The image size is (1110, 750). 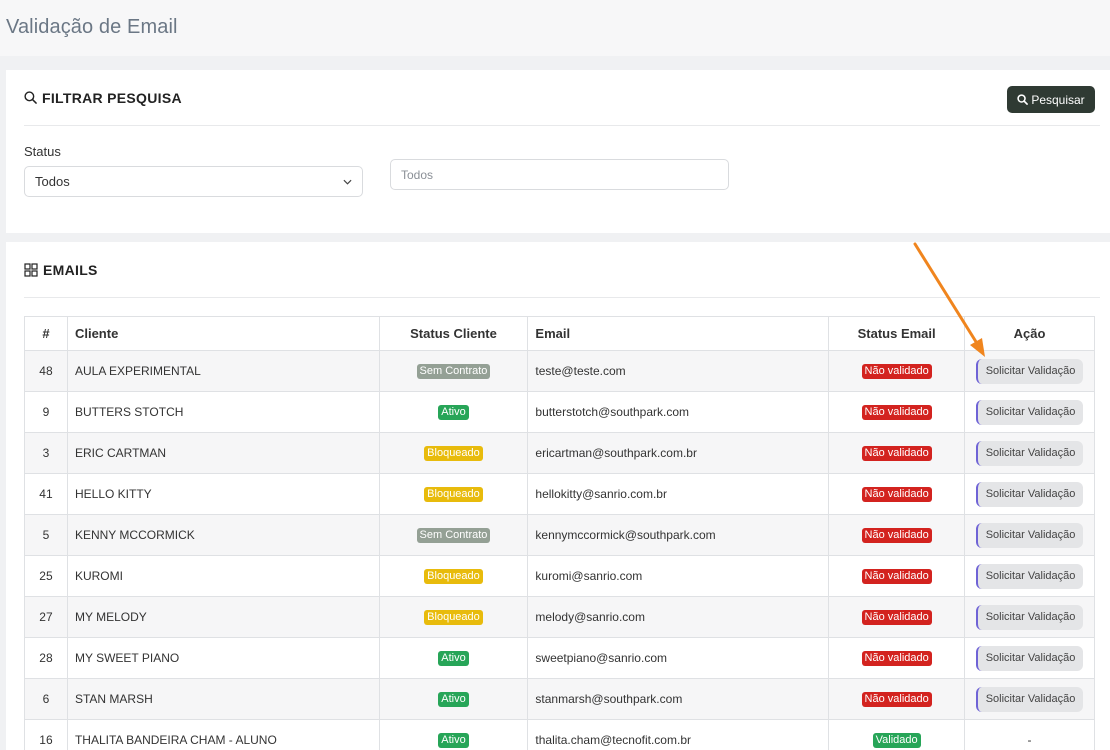 I want to click on row-client: BUTTERS STOTCH, so click(x=223, y=412).